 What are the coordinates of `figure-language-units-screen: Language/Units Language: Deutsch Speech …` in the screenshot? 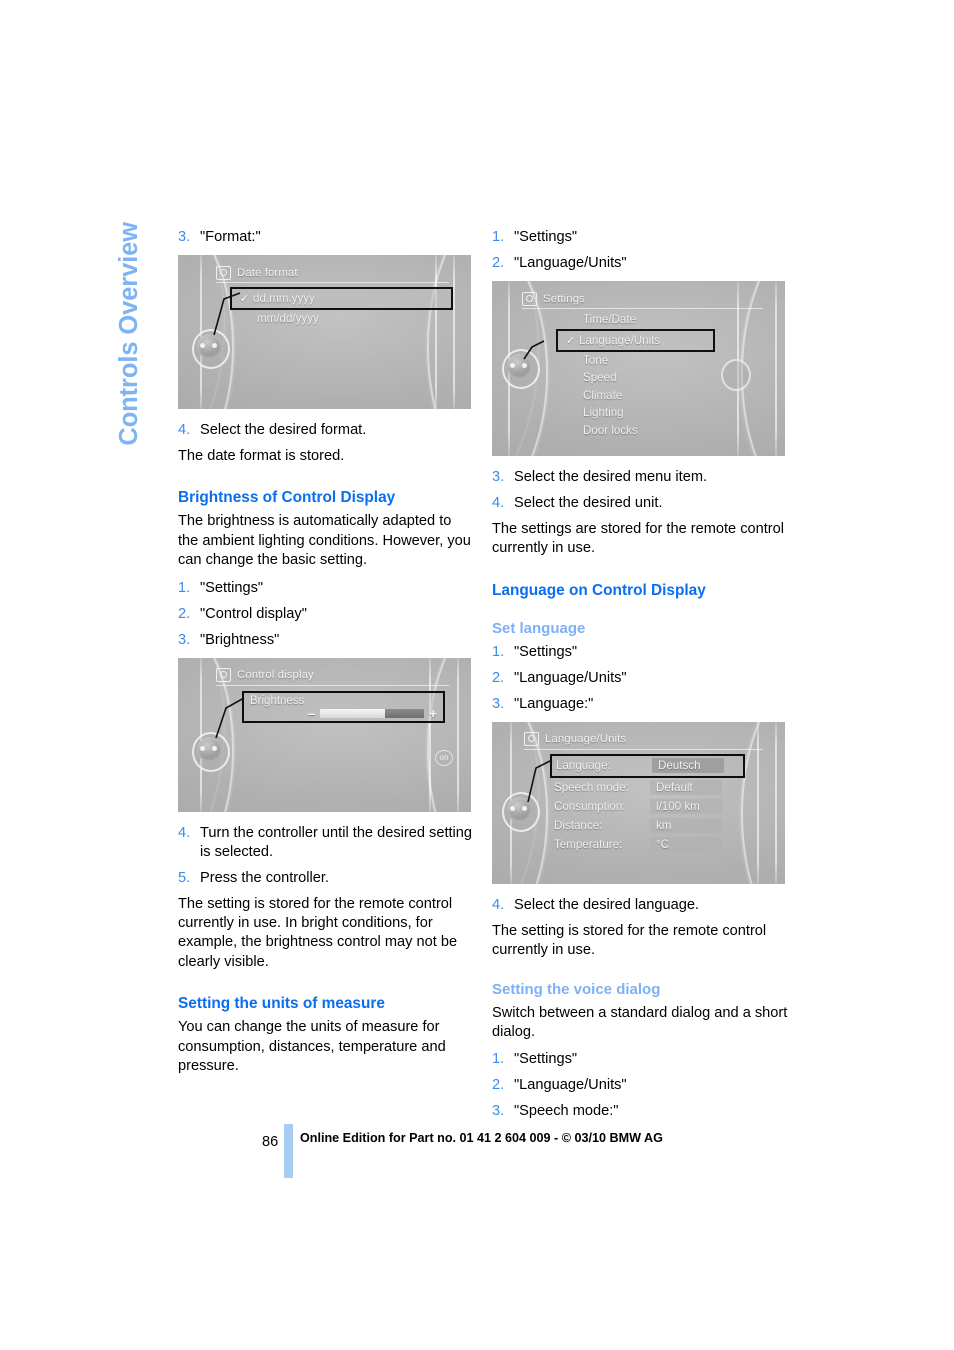 It's located at (638, 802).